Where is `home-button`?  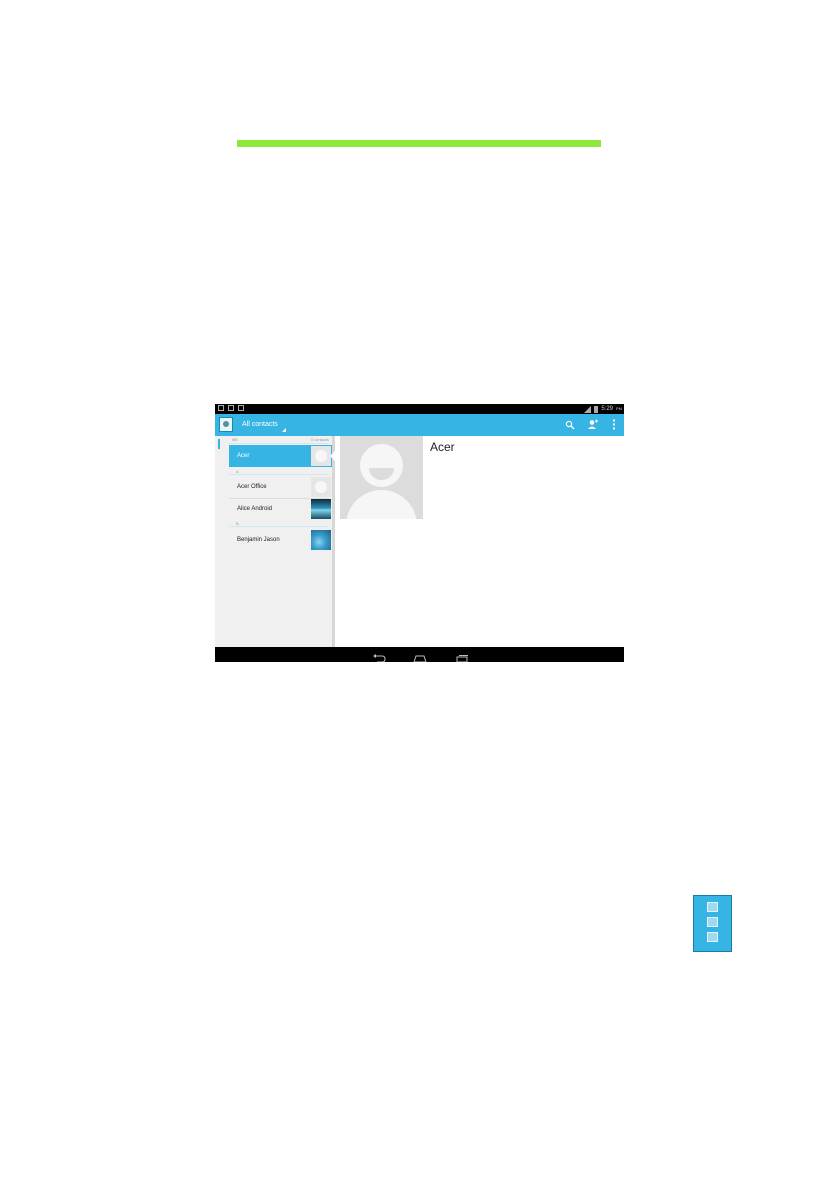
home-button is located at coordinates (420, 656).